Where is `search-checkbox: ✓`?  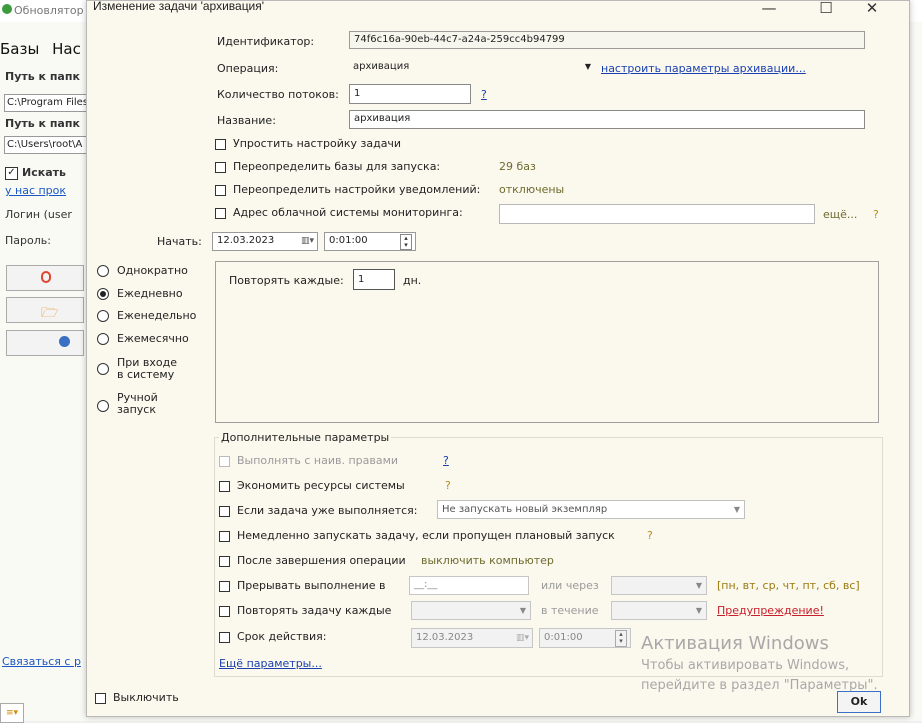 search-checkbox: ✓ is located at coordinates (11, 173).